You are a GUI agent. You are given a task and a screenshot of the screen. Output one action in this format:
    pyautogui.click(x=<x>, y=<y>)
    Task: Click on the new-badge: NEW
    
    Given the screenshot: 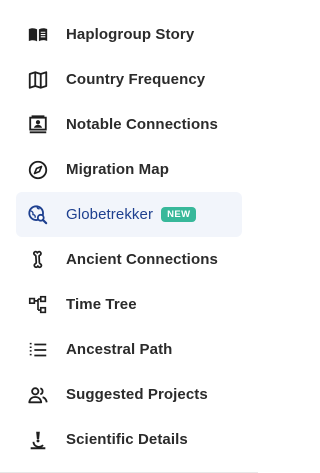 What is the action you would take?
    pyautogui.click(x=179, y=214)
    